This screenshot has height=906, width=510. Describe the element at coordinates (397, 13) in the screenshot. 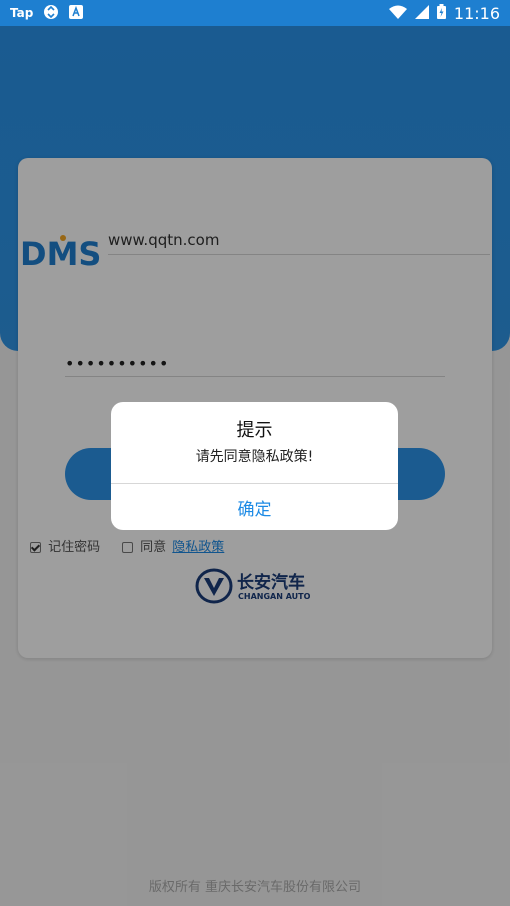

I see `wifi-icon` at that location.